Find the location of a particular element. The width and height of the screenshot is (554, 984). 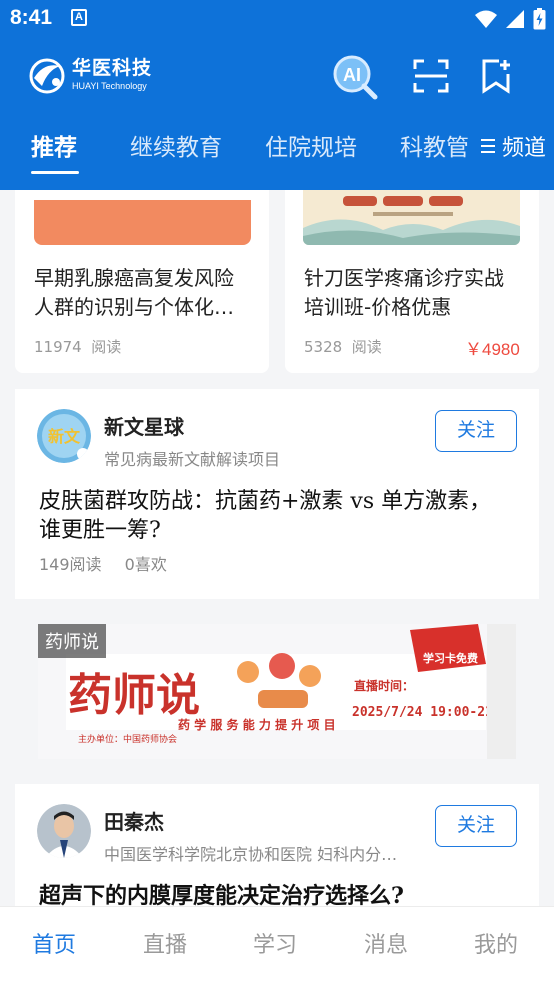

svg-text: 药师说 is located at coordinates (134, 695).